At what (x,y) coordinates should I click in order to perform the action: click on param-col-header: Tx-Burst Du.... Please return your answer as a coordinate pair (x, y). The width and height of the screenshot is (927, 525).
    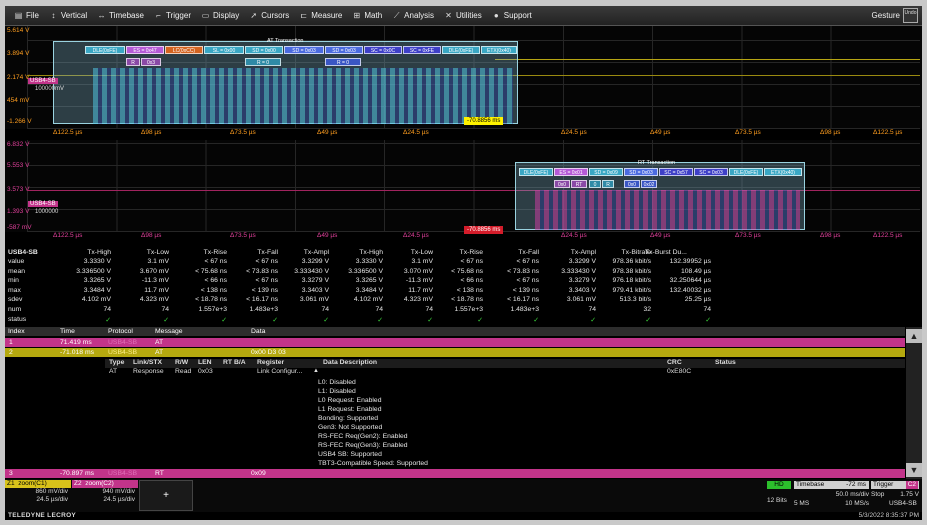
    Looking at the image, I should click on (677, 252).